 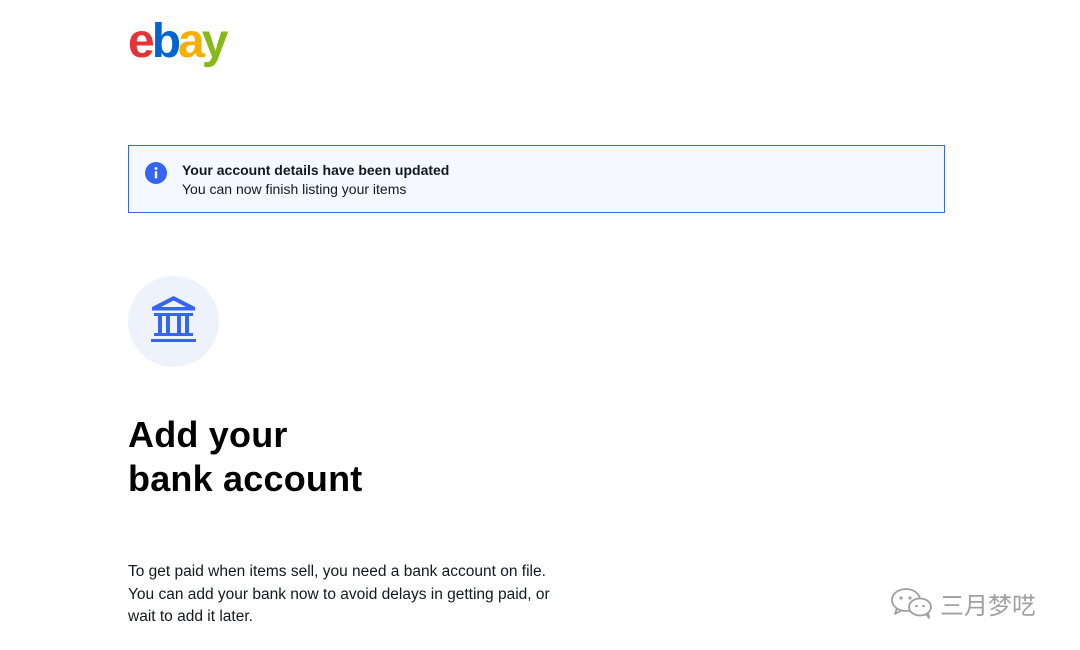 I want to click on watermark-label: 三月梦呓, so click(x=988, y=605).